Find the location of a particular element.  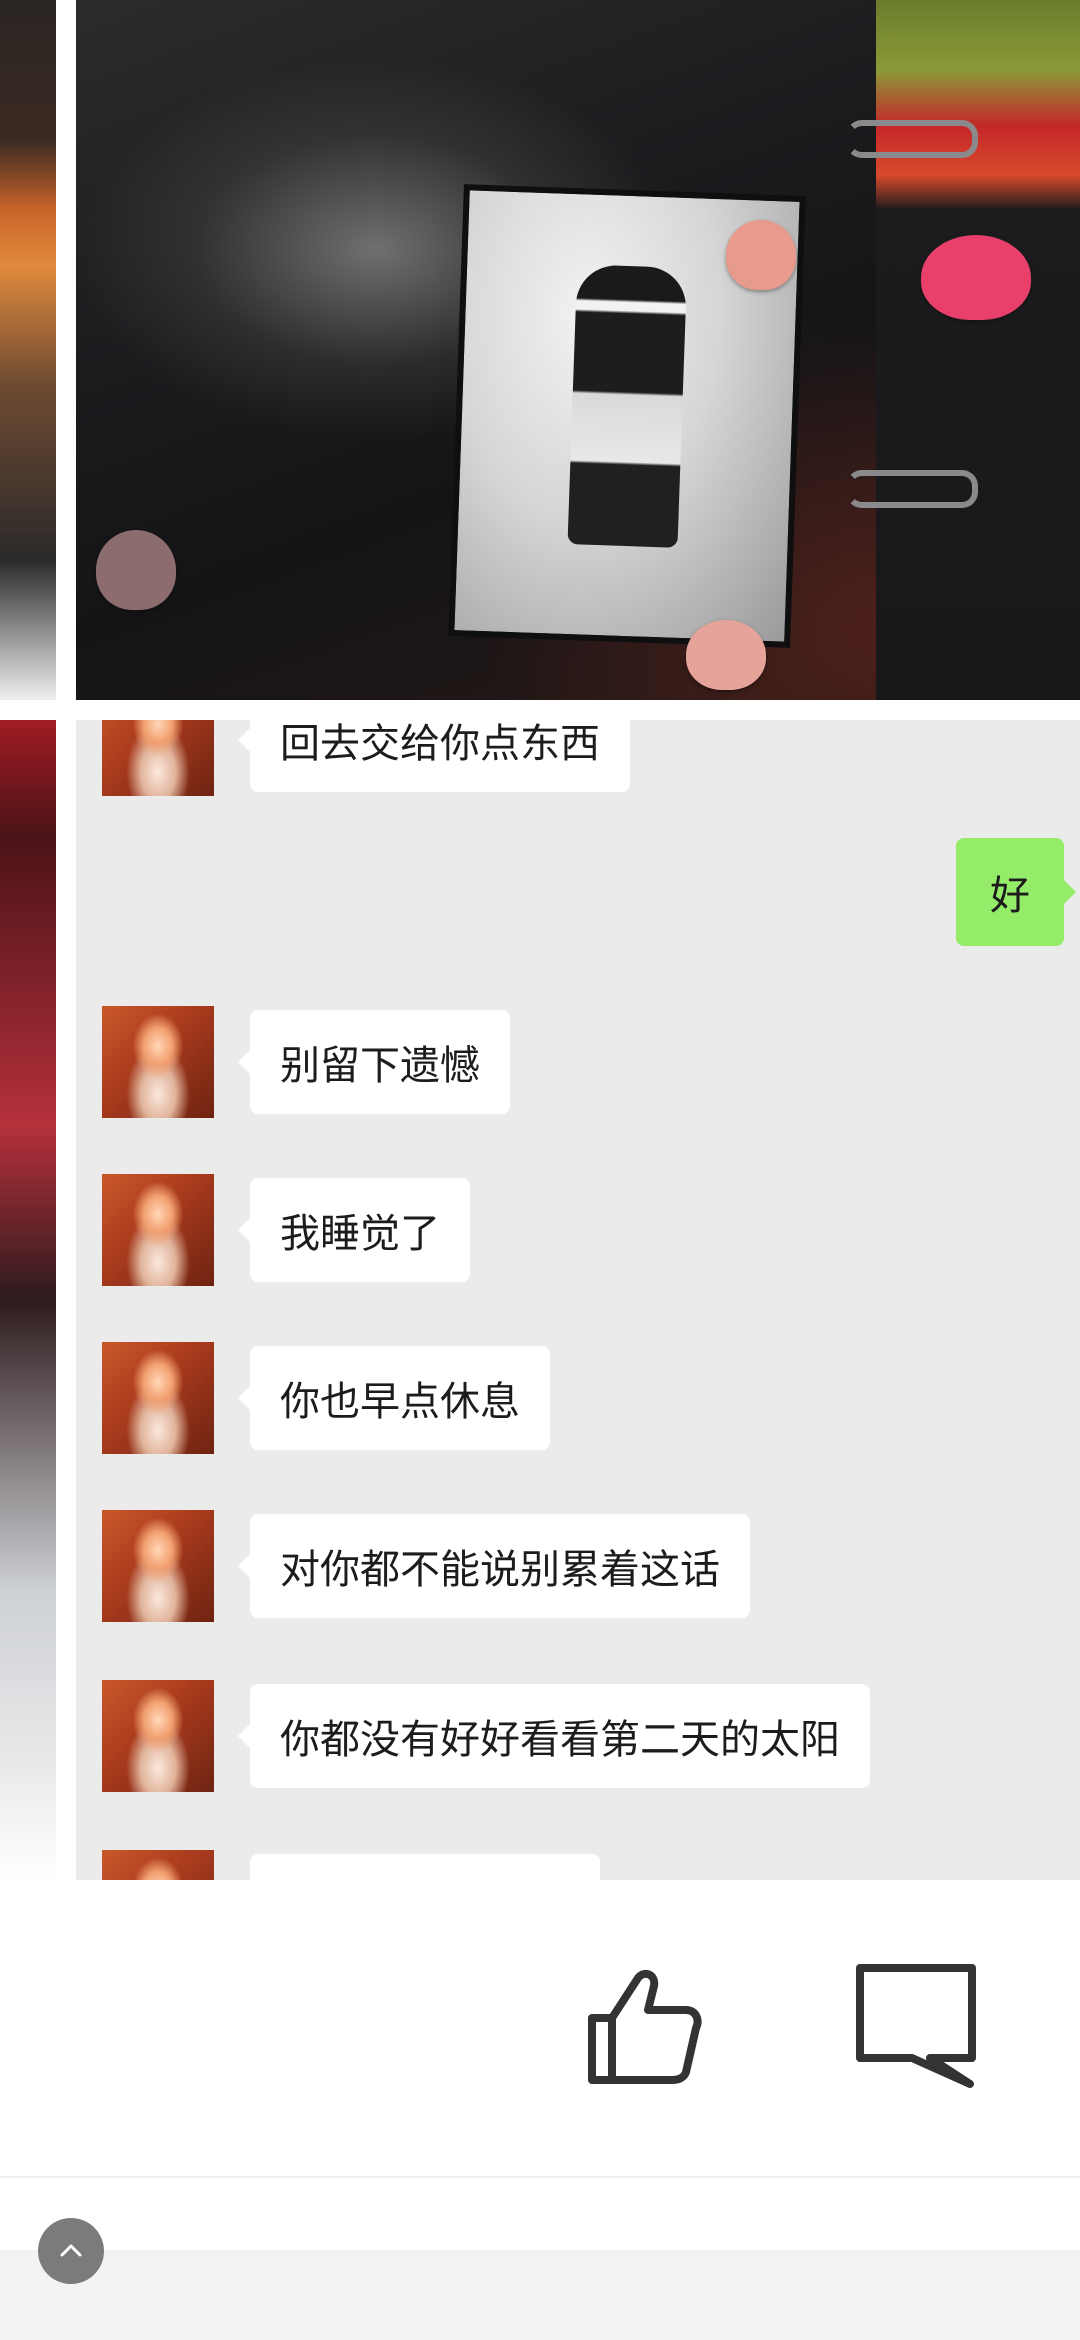

photo-person is located at coordinates (627, 406).